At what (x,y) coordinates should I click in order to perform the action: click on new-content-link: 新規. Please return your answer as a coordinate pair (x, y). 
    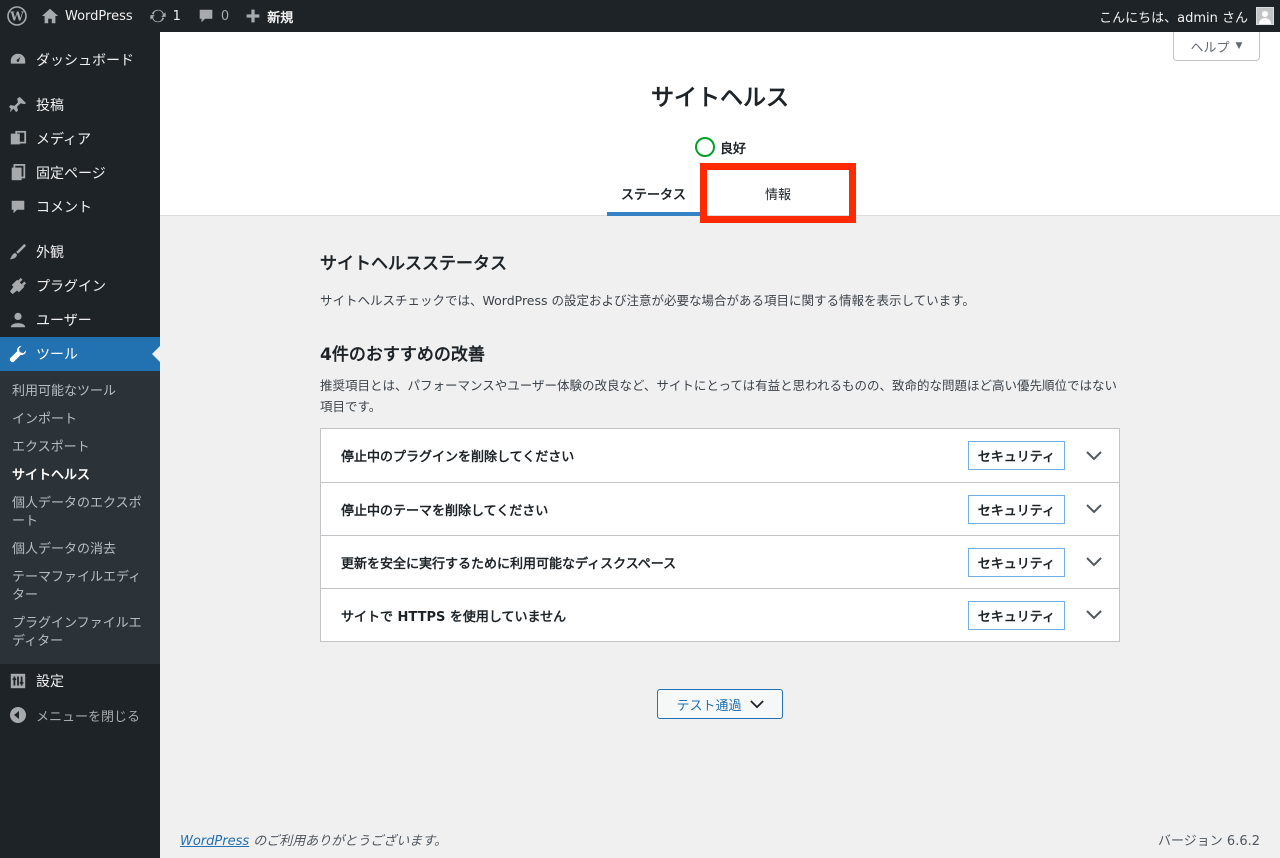
    Looking at the image, I should click on (269, 16).